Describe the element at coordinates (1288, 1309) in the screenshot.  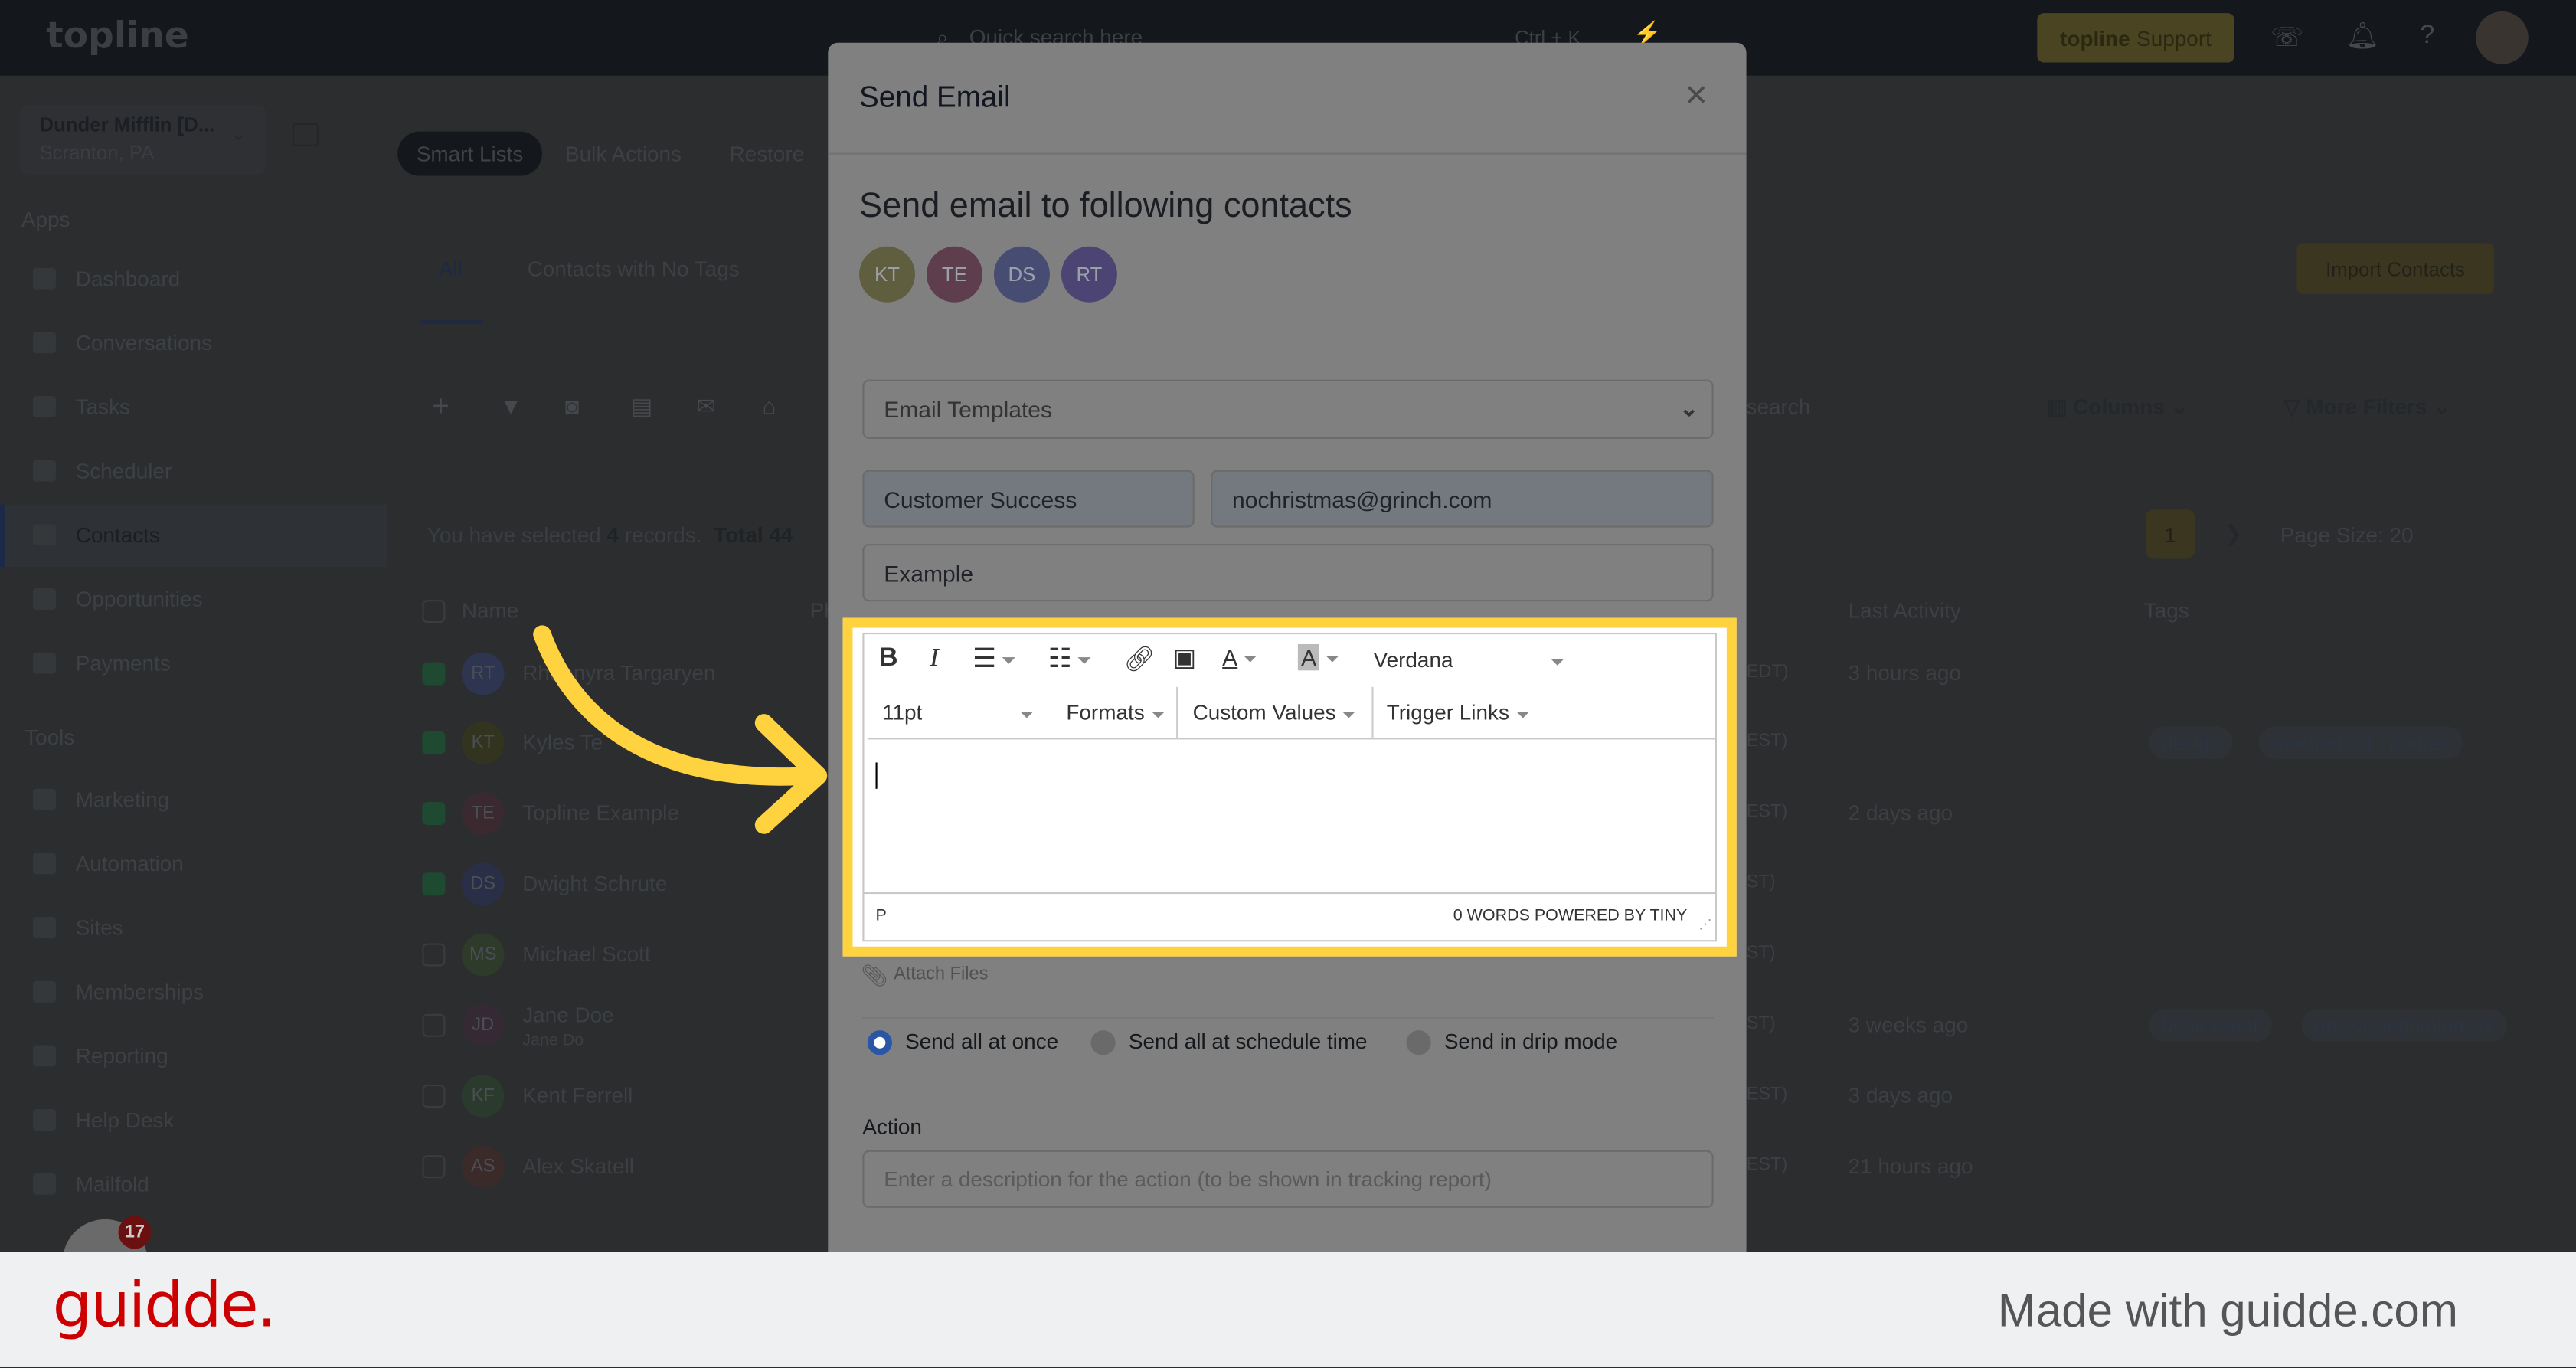
I see `footer-bar: guidde. Made with guidde.com` at that location.